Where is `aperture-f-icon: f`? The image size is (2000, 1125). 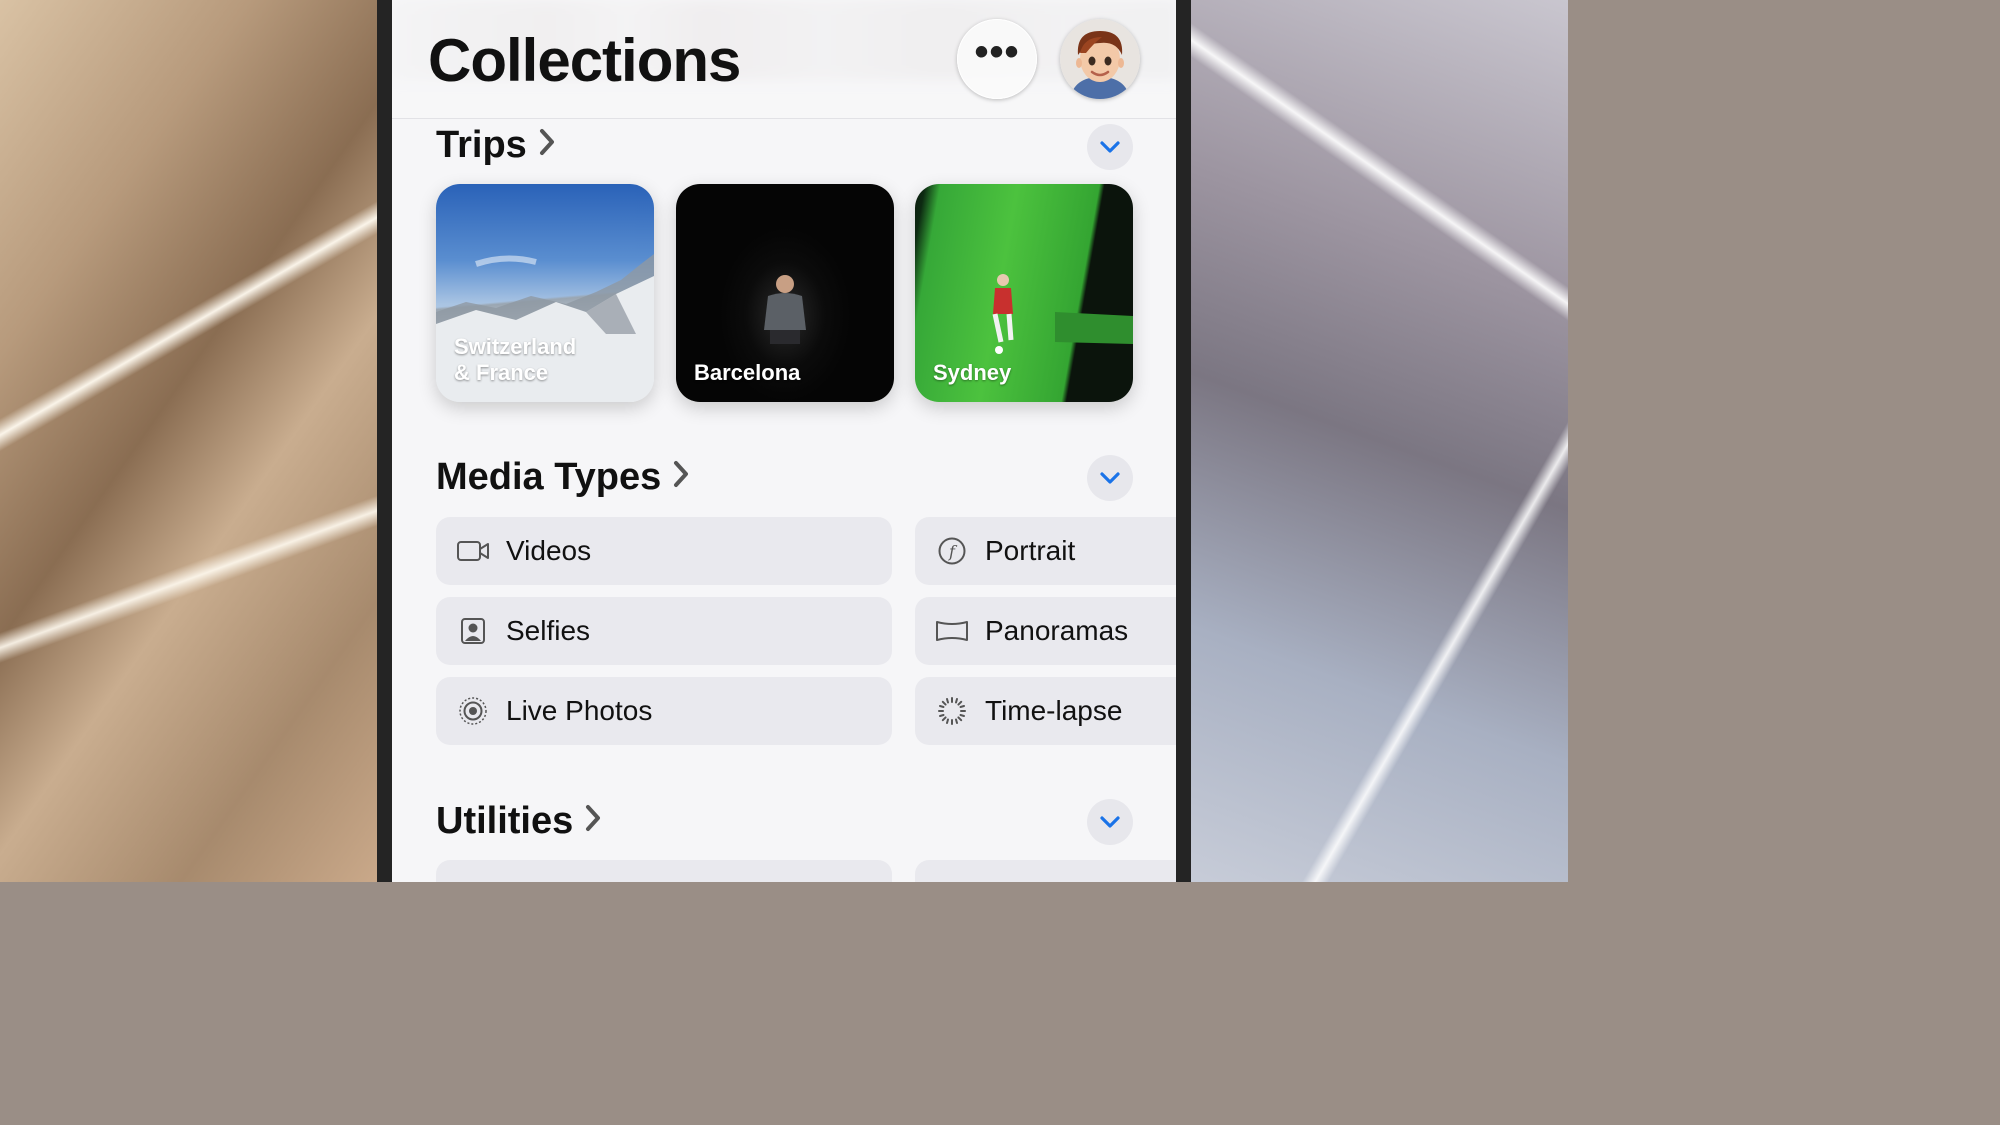
aperture-f-icon: f is located at coordinates (952, 551).